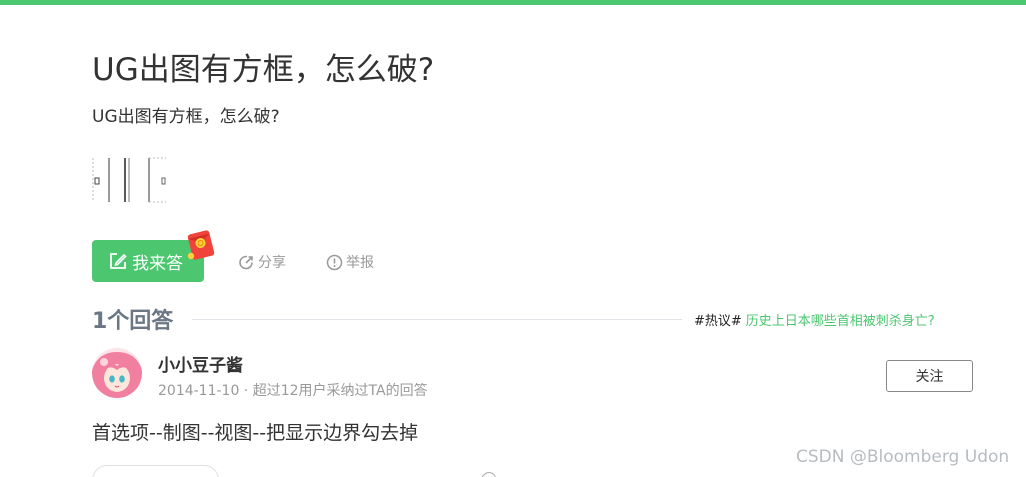 This screenshot has width=1026, height=477. What do you see at coordinates (201, 245) in the screenshot?
I see `red-envelope-icon` at bounding box center [201, 245].